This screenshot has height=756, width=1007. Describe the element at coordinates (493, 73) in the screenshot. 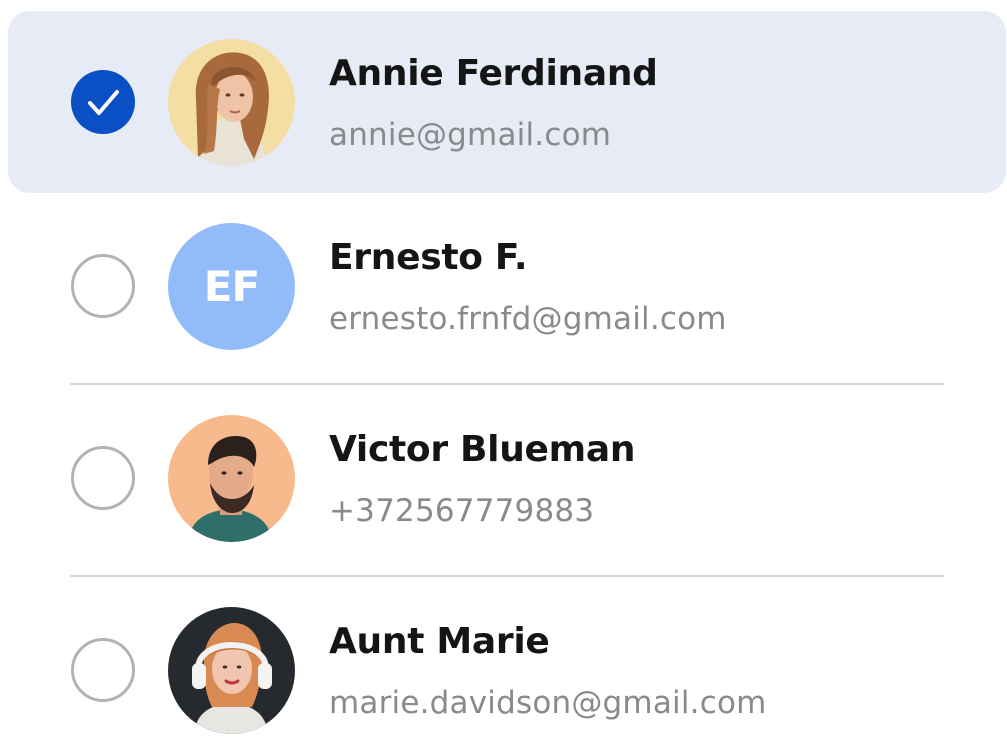

I see `contact-name: Annie Ferdinand` at that location.